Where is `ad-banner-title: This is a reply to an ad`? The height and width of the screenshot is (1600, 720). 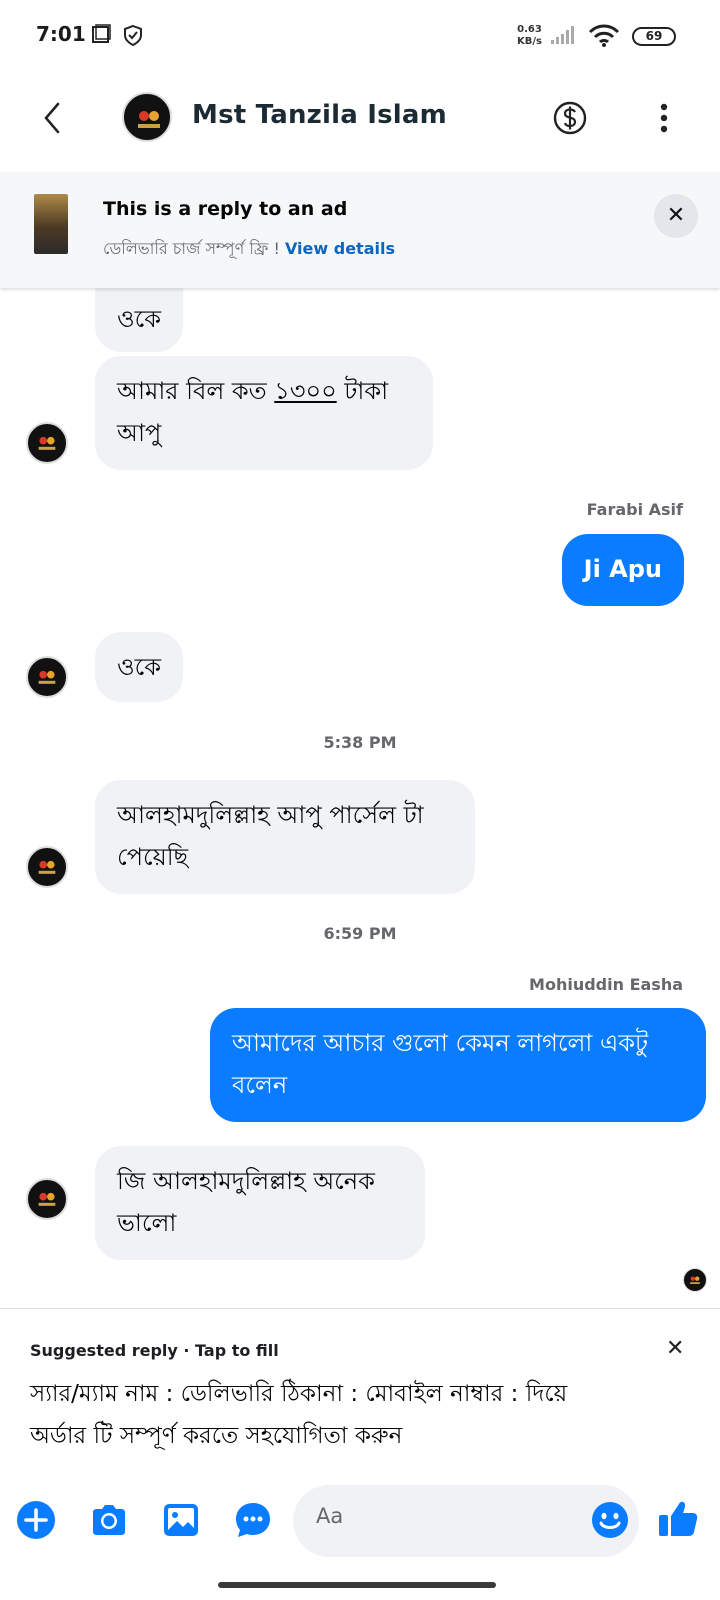 ad-banner-title: This is a reply to an ad is located at coordinates (225, 209).